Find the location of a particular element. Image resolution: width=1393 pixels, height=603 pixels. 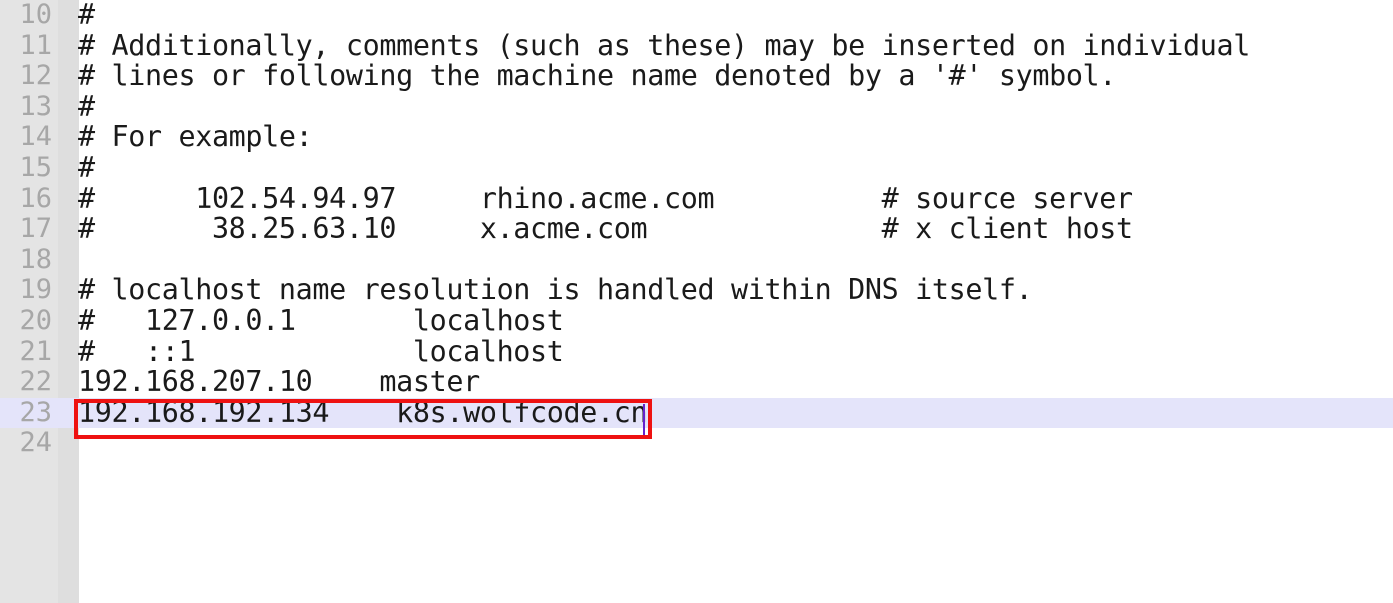

line-number: 18 is located at coordinates (35, 259).